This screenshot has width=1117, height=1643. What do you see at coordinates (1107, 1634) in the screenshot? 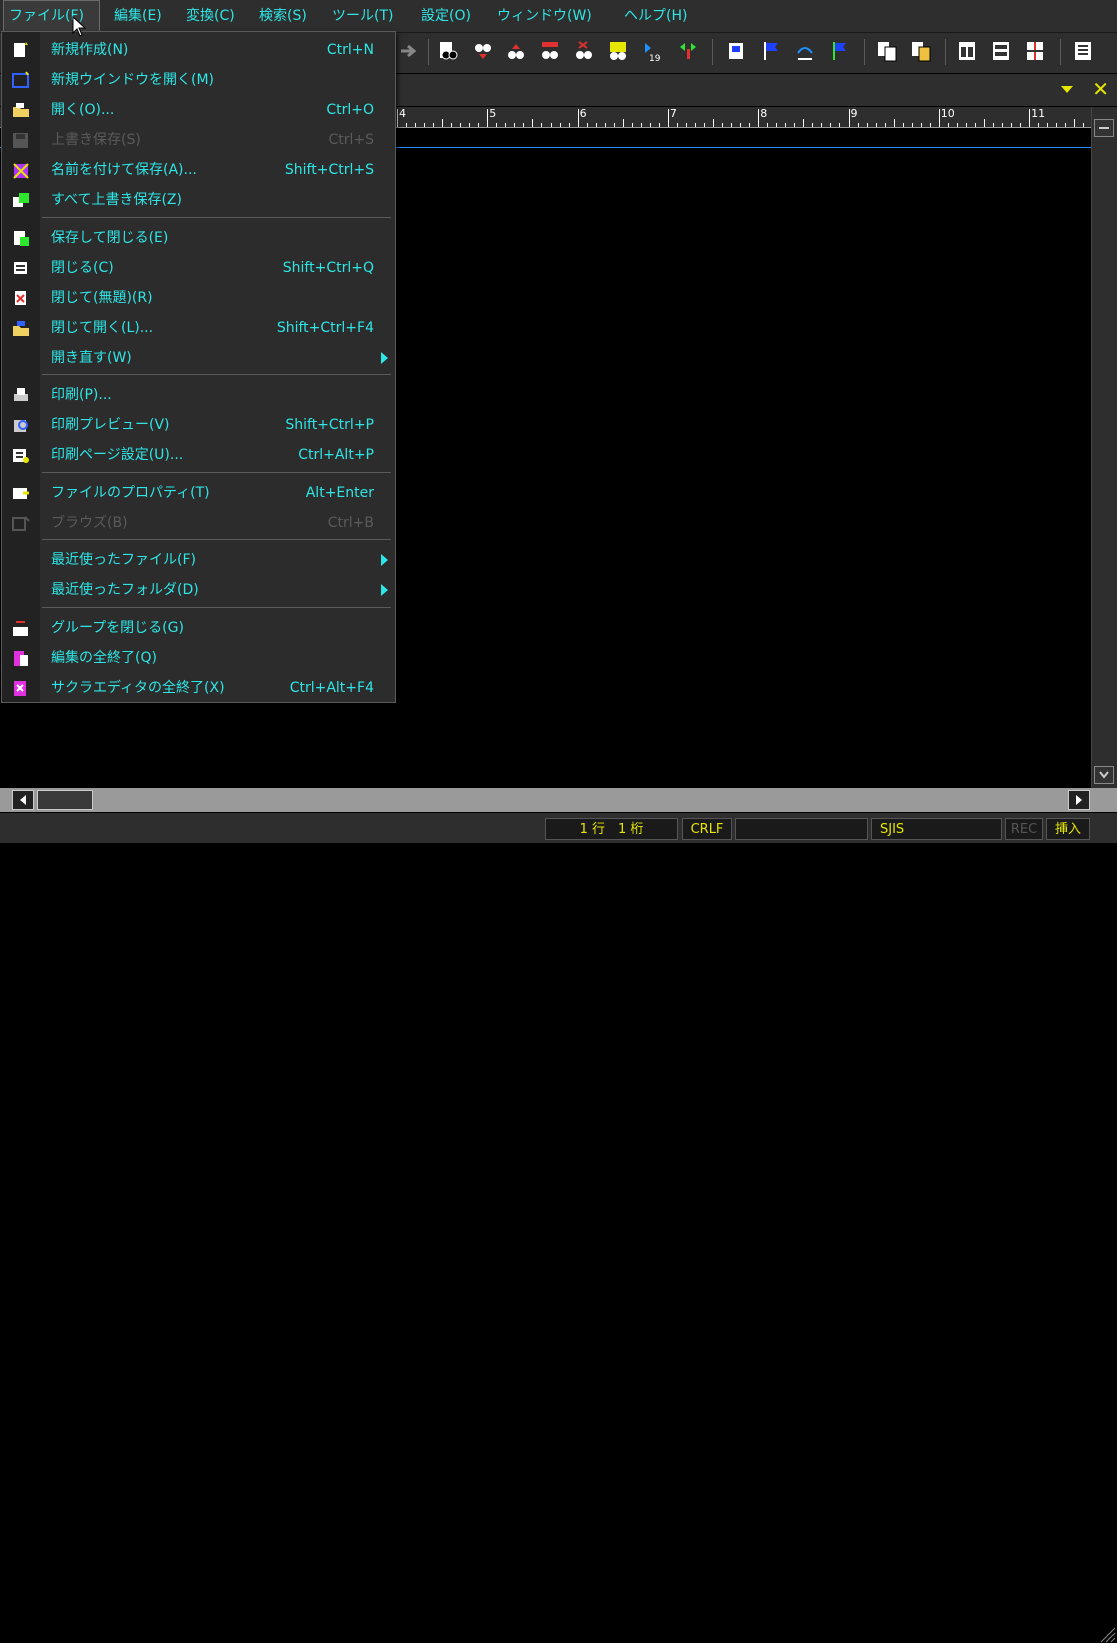
I see `resize-grip-icon` at bounding box center [1107, 1634].